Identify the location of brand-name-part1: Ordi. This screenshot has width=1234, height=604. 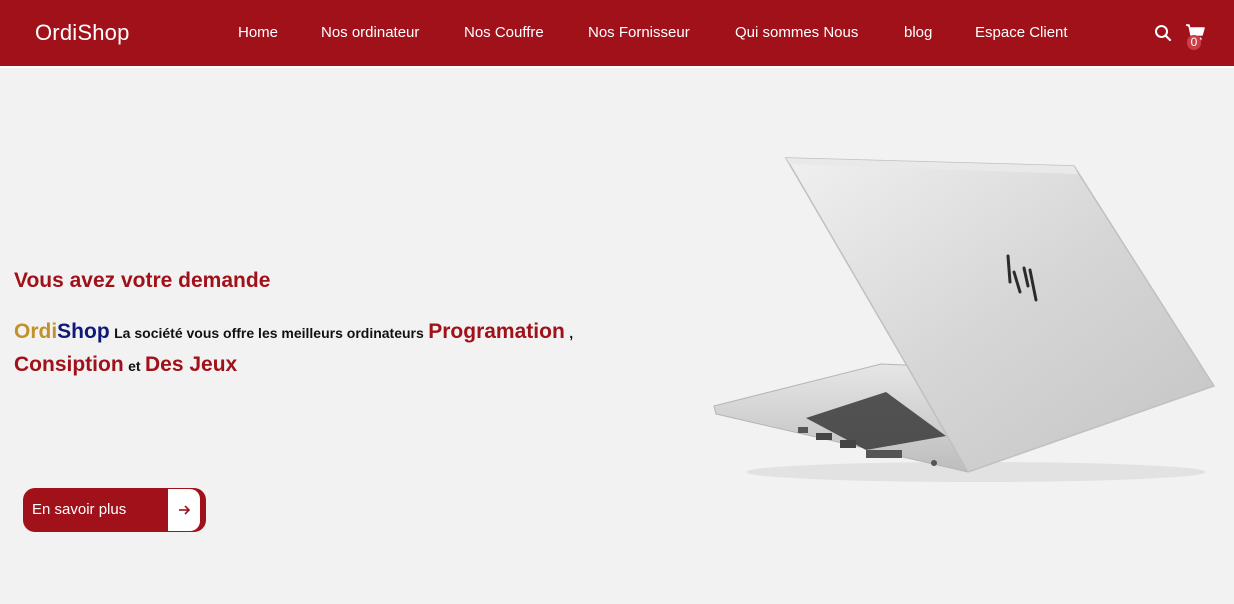
(36, 331).